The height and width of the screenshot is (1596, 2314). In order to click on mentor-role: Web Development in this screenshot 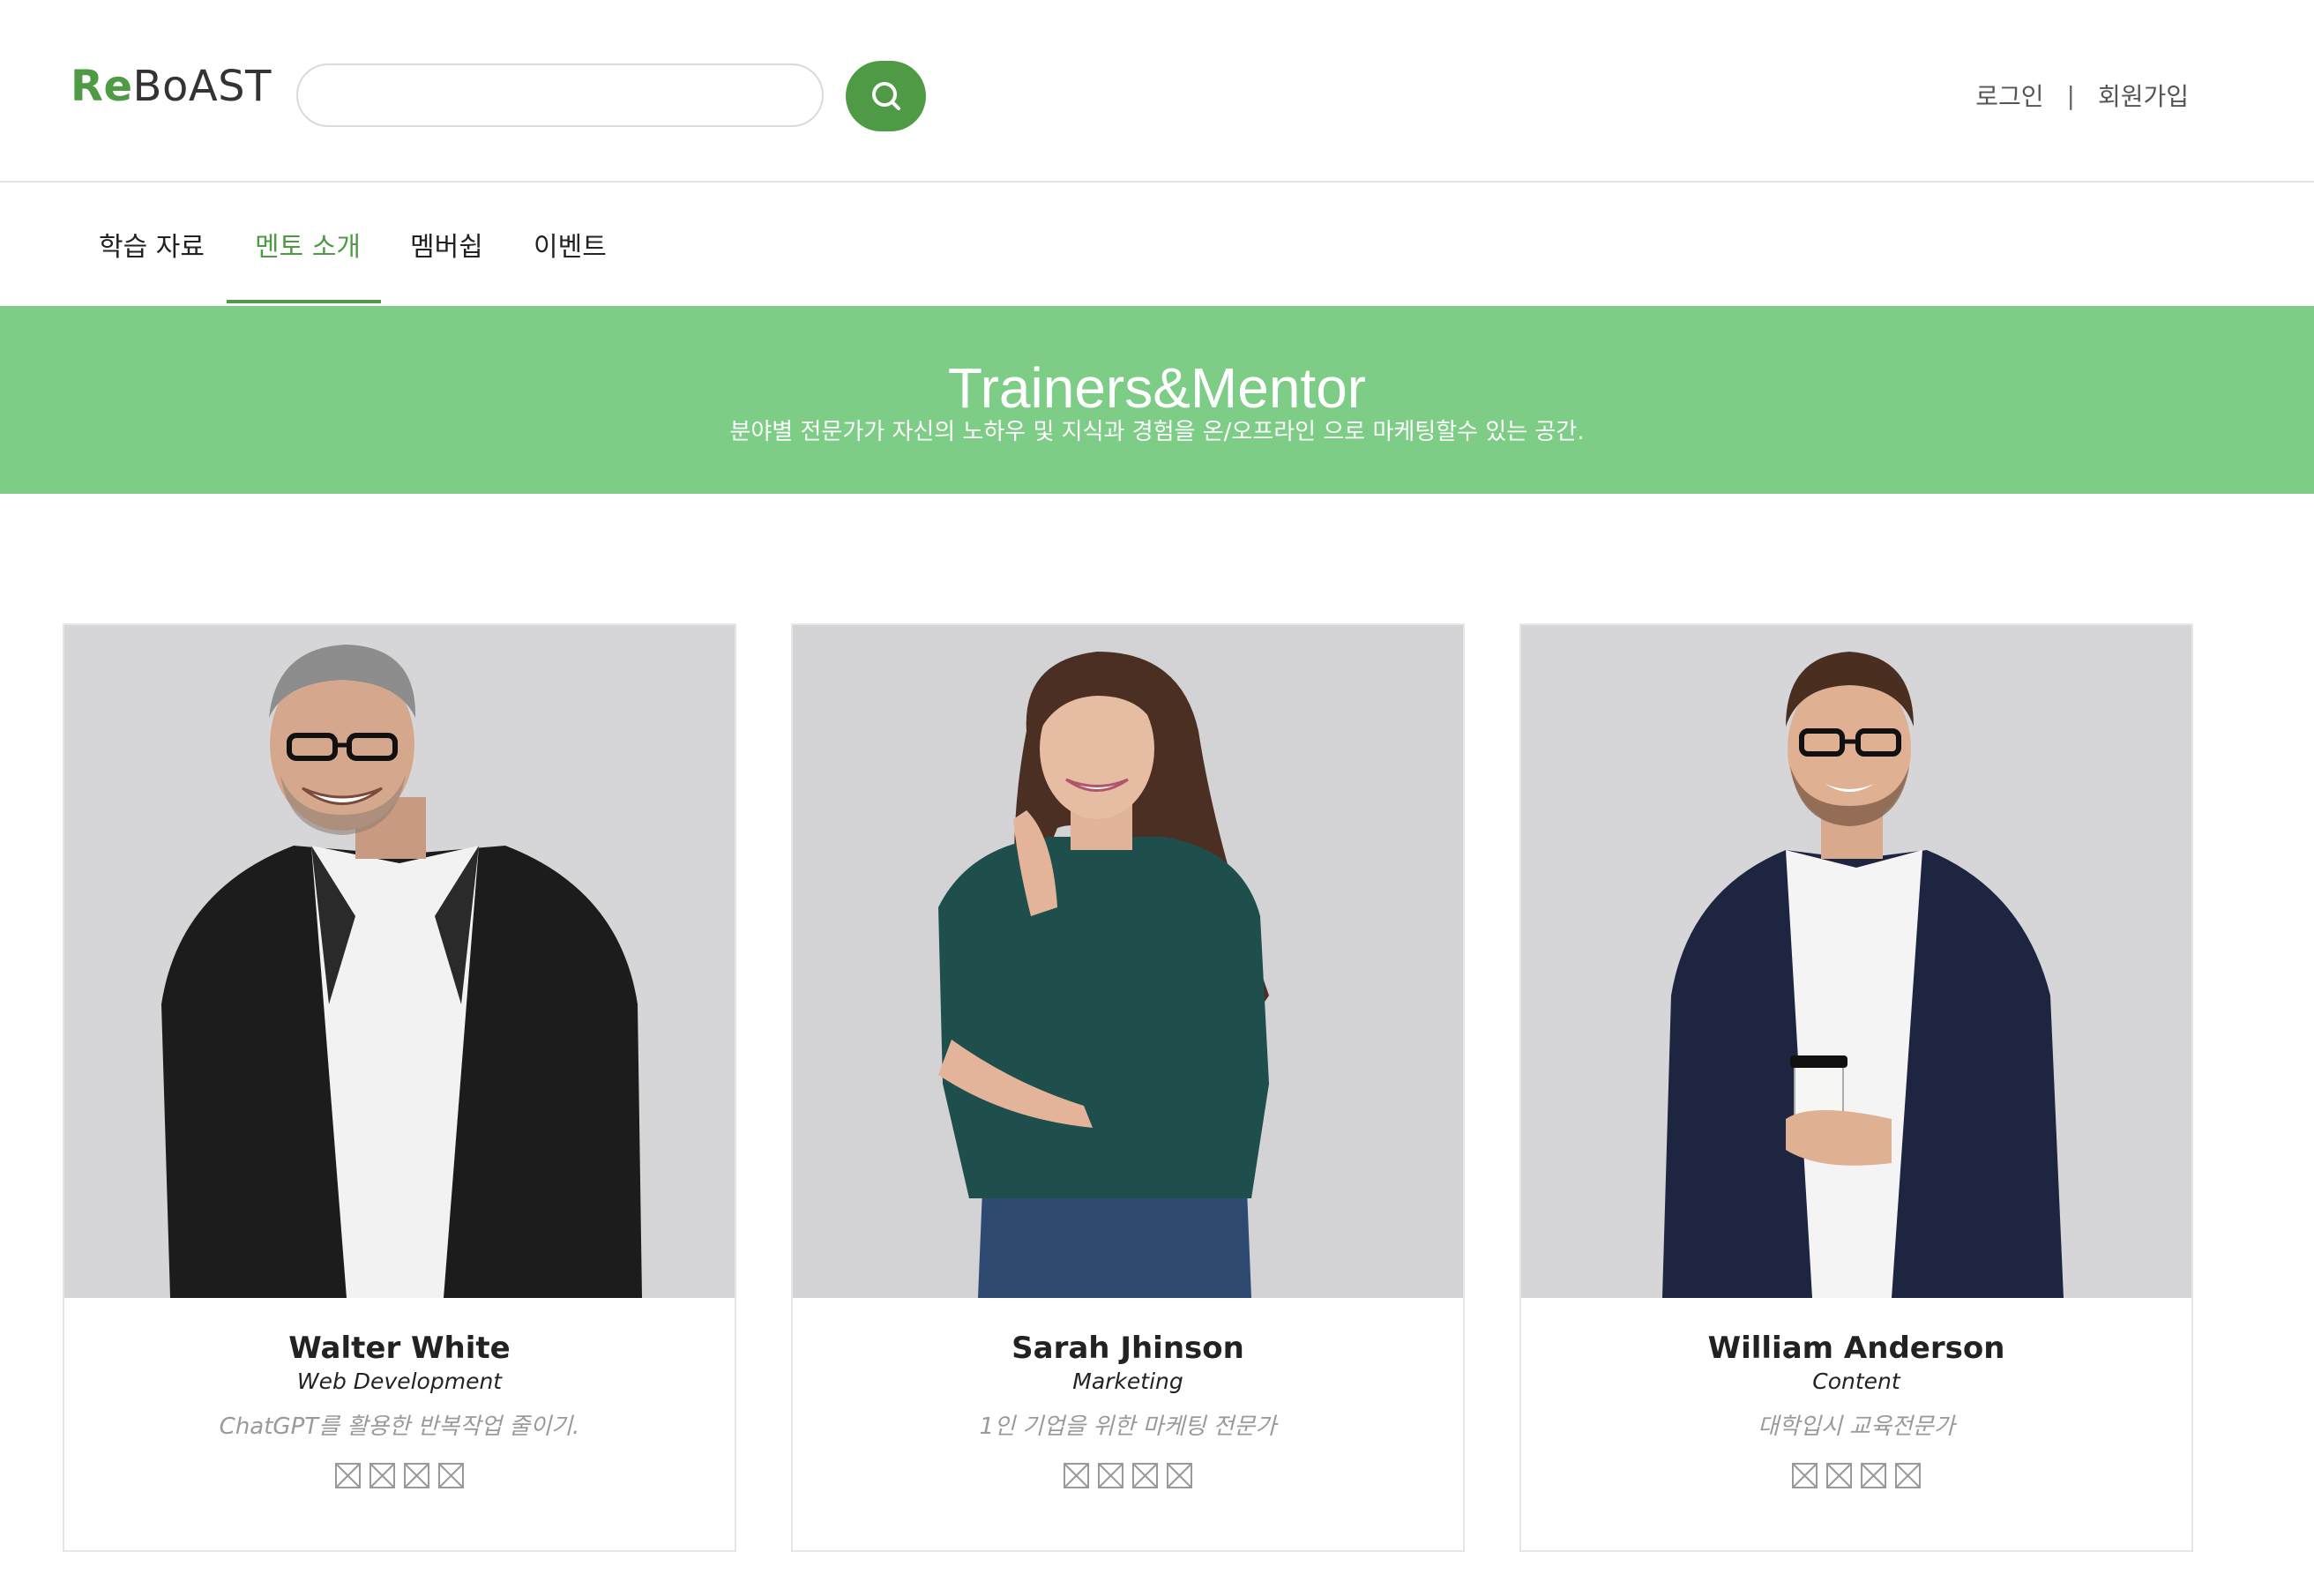, I will do `click(399, 1381)`.